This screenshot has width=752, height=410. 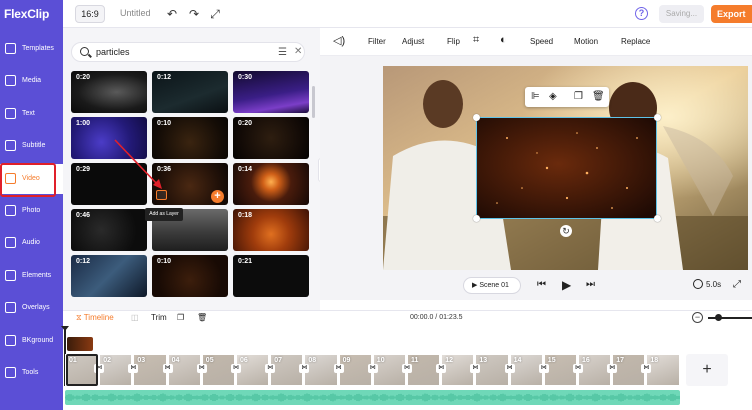 What do you see at coordinates (215, 14) in the screenshot?
I see `fullscreen-icon: ⤢` at bounding box center [215, 14].